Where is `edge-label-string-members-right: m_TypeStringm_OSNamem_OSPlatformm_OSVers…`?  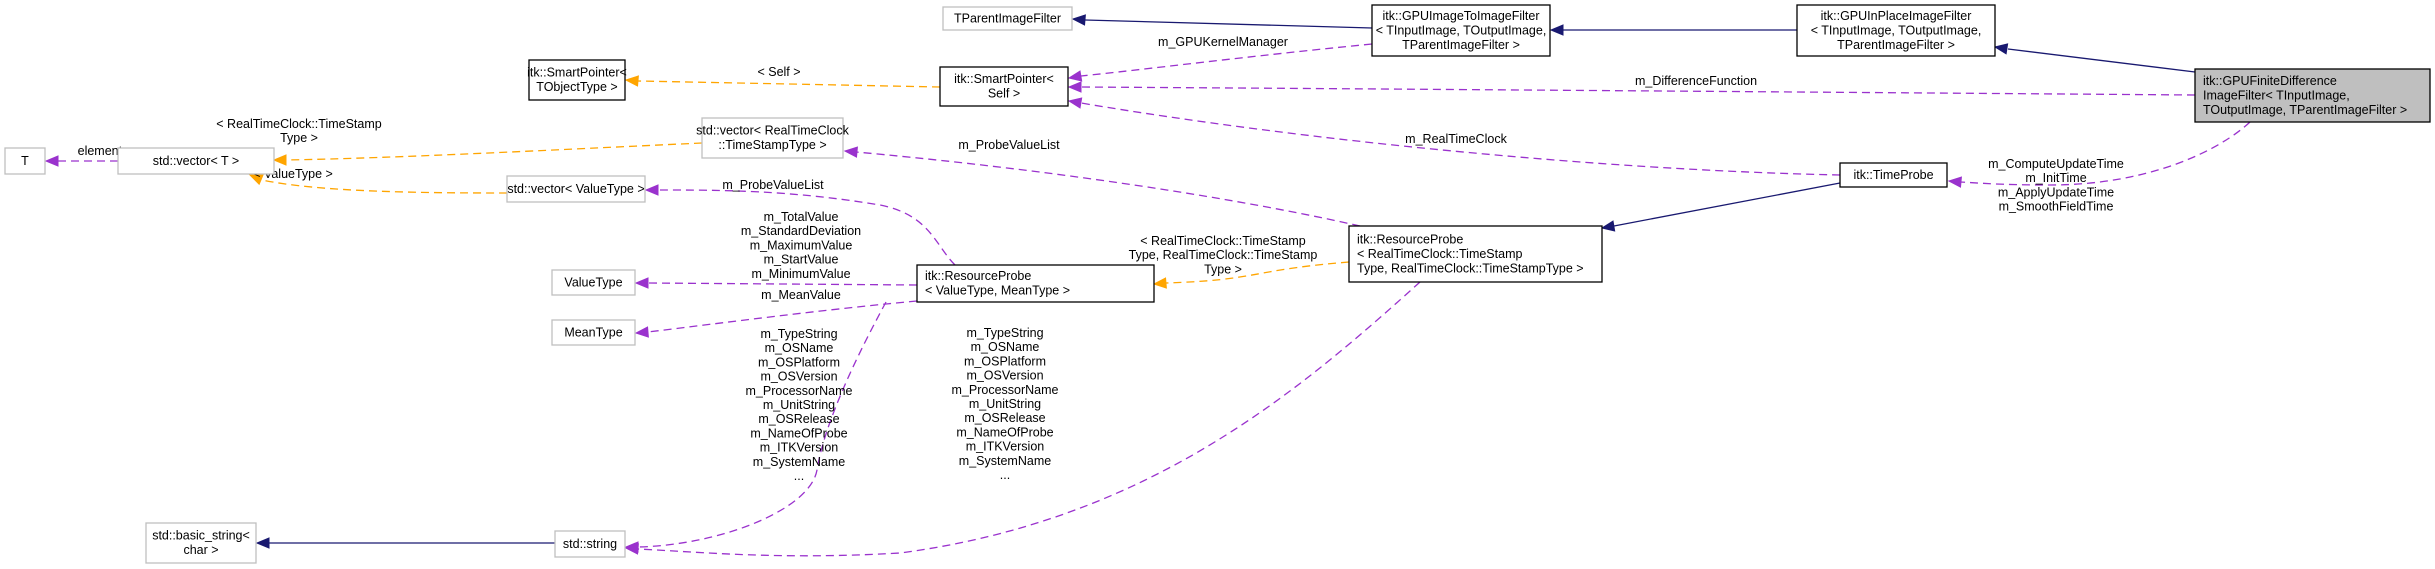 edge-label-string-members-right: m_TypeStringm_OSNamem_OSPlatformm_OSVers… is located at coordinates (1005, 404).